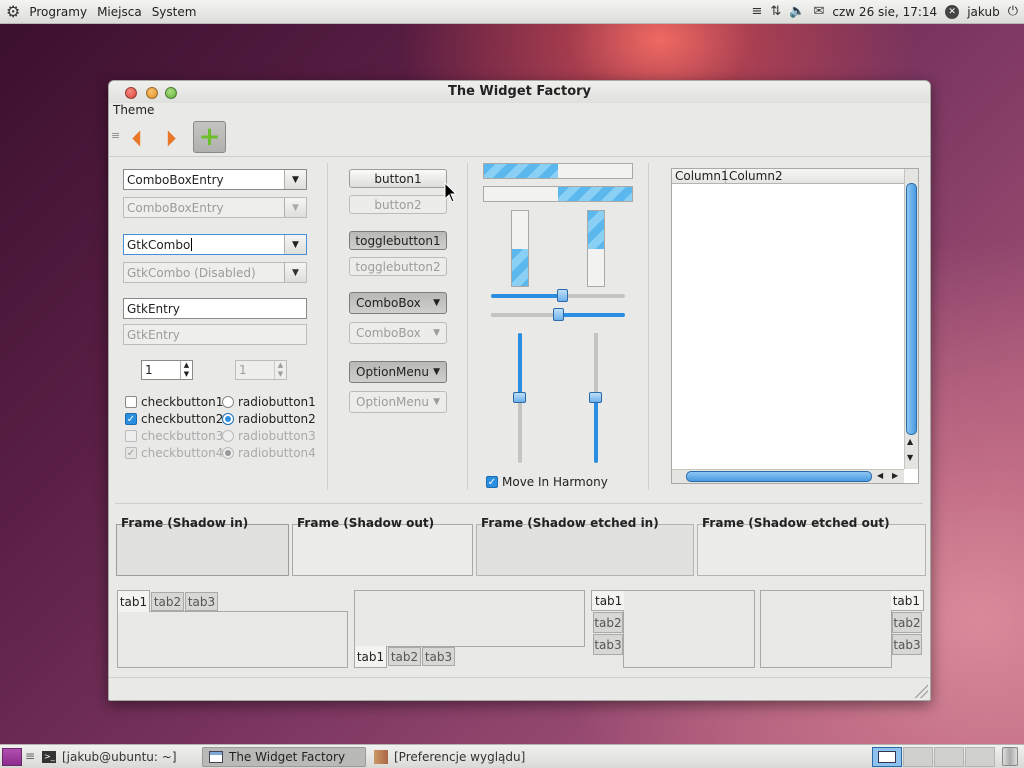 This screenshot has height=768, width=1024. What do you see at coordinates (174, 12) in the screenshot?
I see `menu-system: System` at bounding box center [174, 12].